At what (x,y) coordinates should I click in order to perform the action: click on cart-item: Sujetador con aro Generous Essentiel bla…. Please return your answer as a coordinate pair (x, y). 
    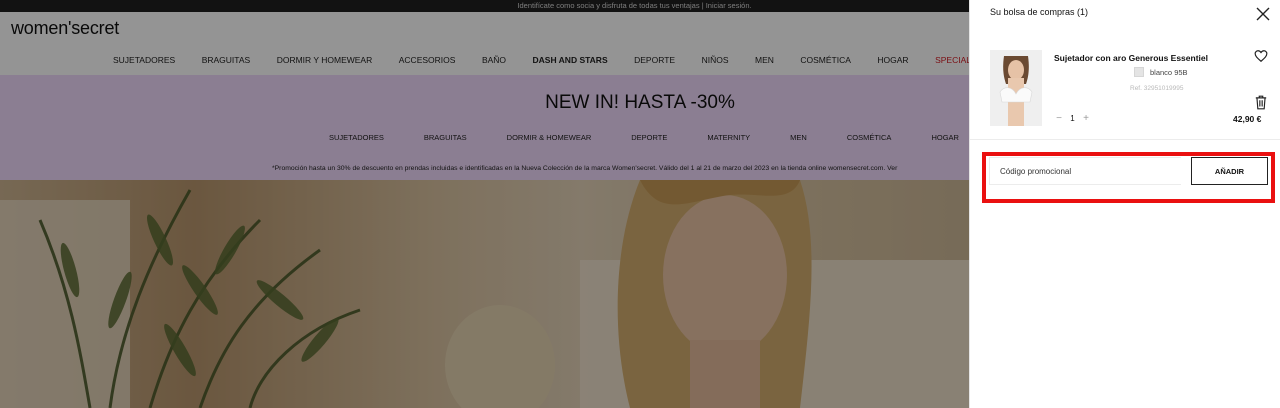
    Looking at the image, I should click on (1125, 90).